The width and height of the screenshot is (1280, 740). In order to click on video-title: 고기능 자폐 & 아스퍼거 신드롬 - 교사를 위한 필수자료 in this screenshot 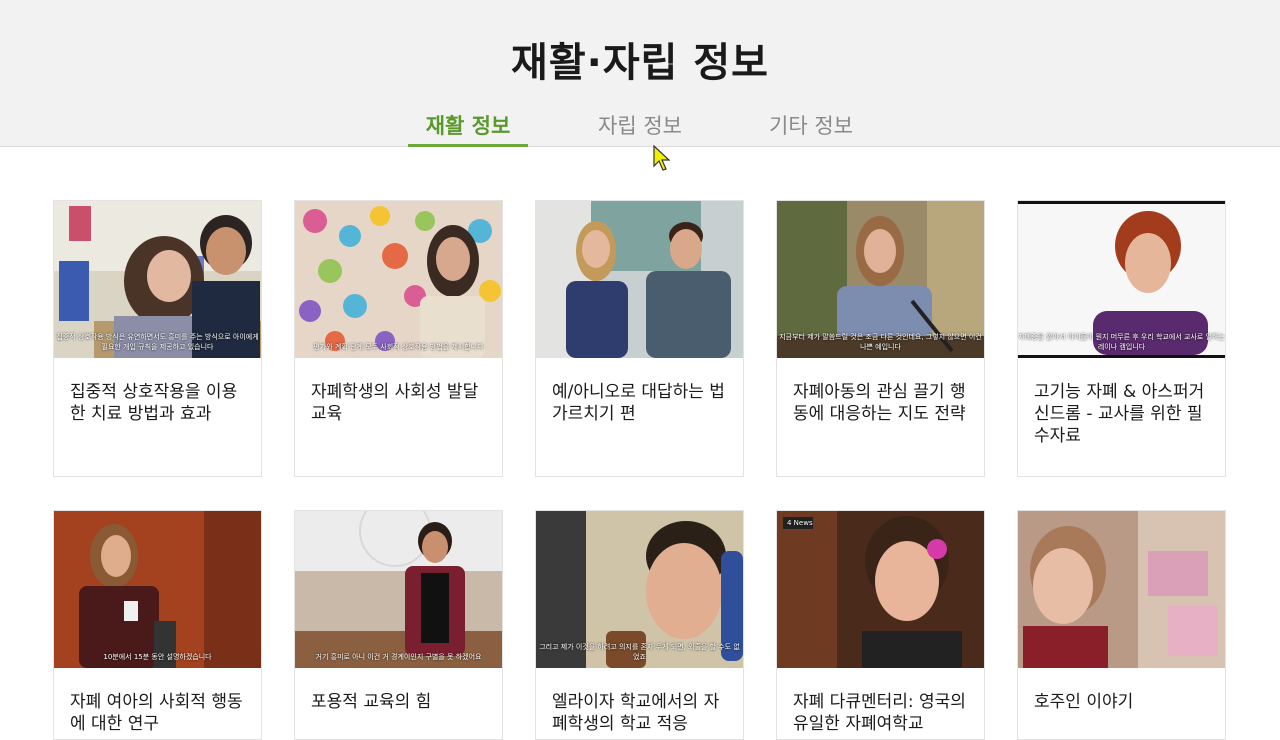, I will do `click(1124, 414)`.